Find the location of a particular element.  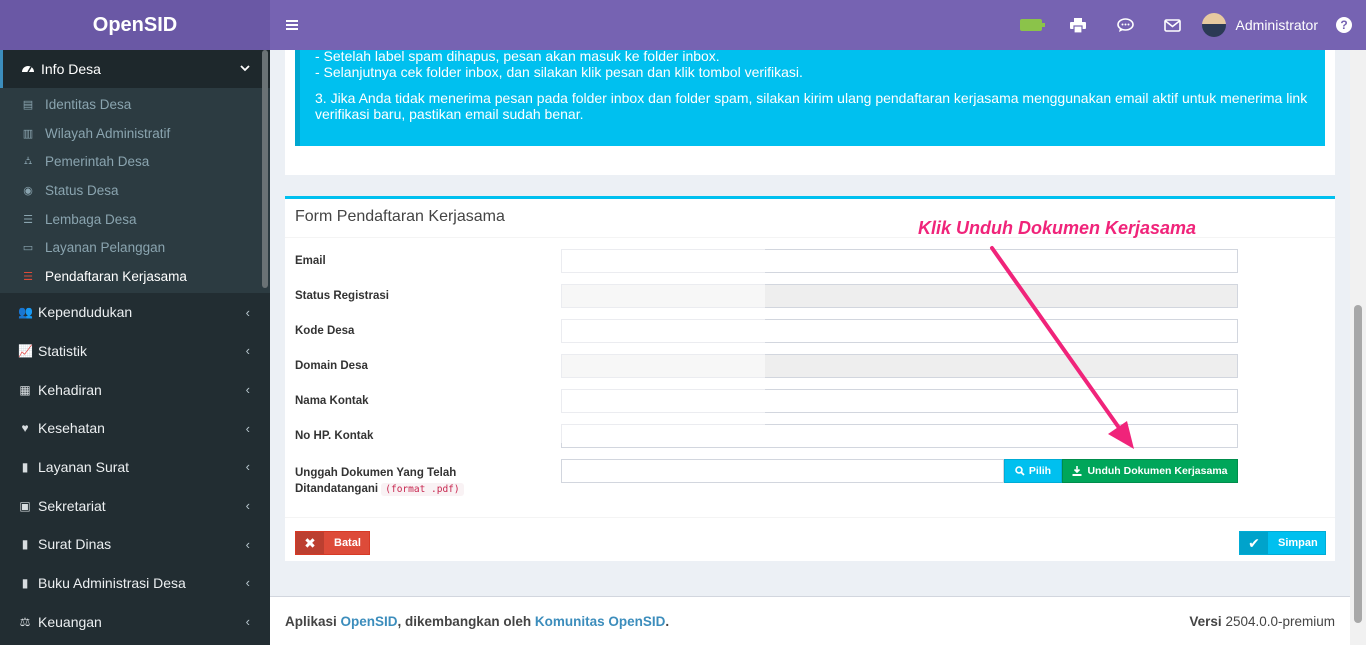

sidebar-item-label: Statistik is located at coordinates (63, 350).